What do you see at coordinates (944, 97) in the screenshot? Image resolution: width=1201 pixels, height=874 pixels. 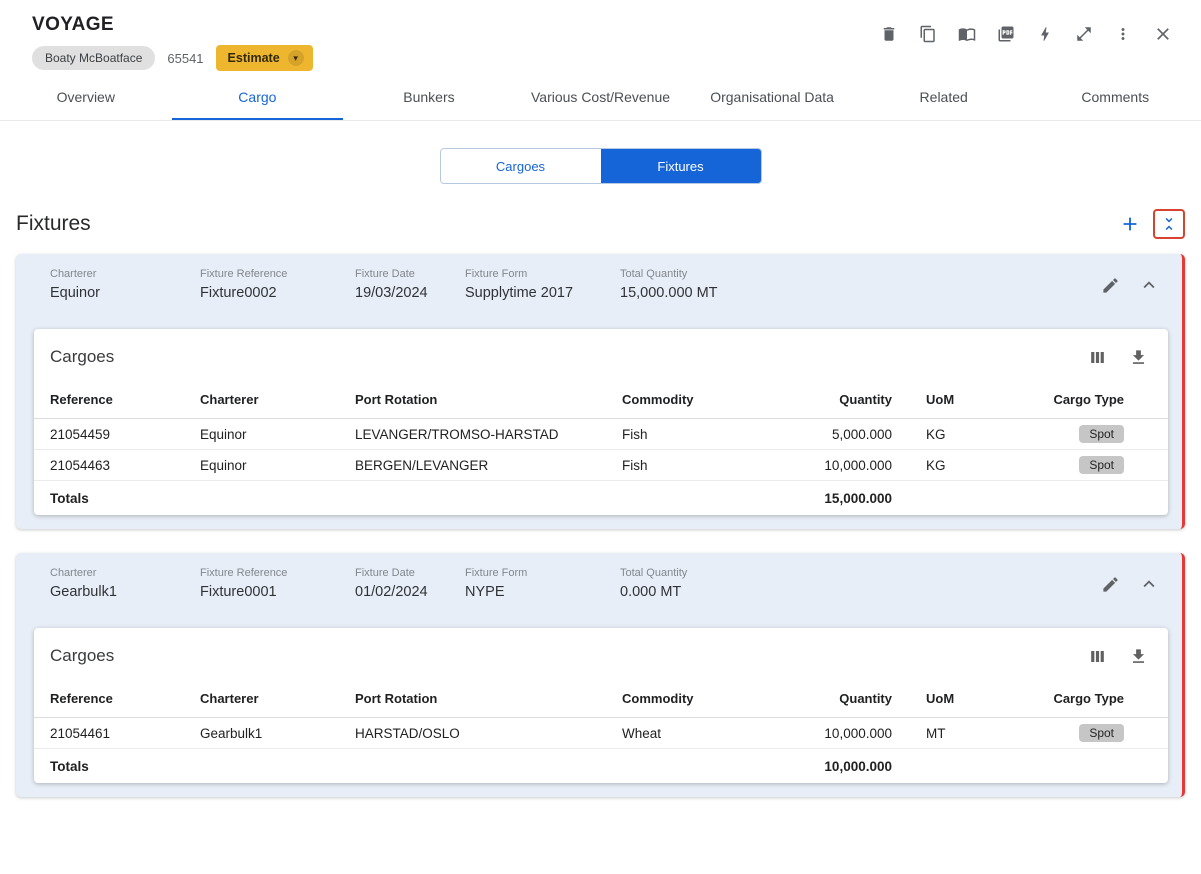 I see `tab-related: Related` at bounding box center [944, 97].